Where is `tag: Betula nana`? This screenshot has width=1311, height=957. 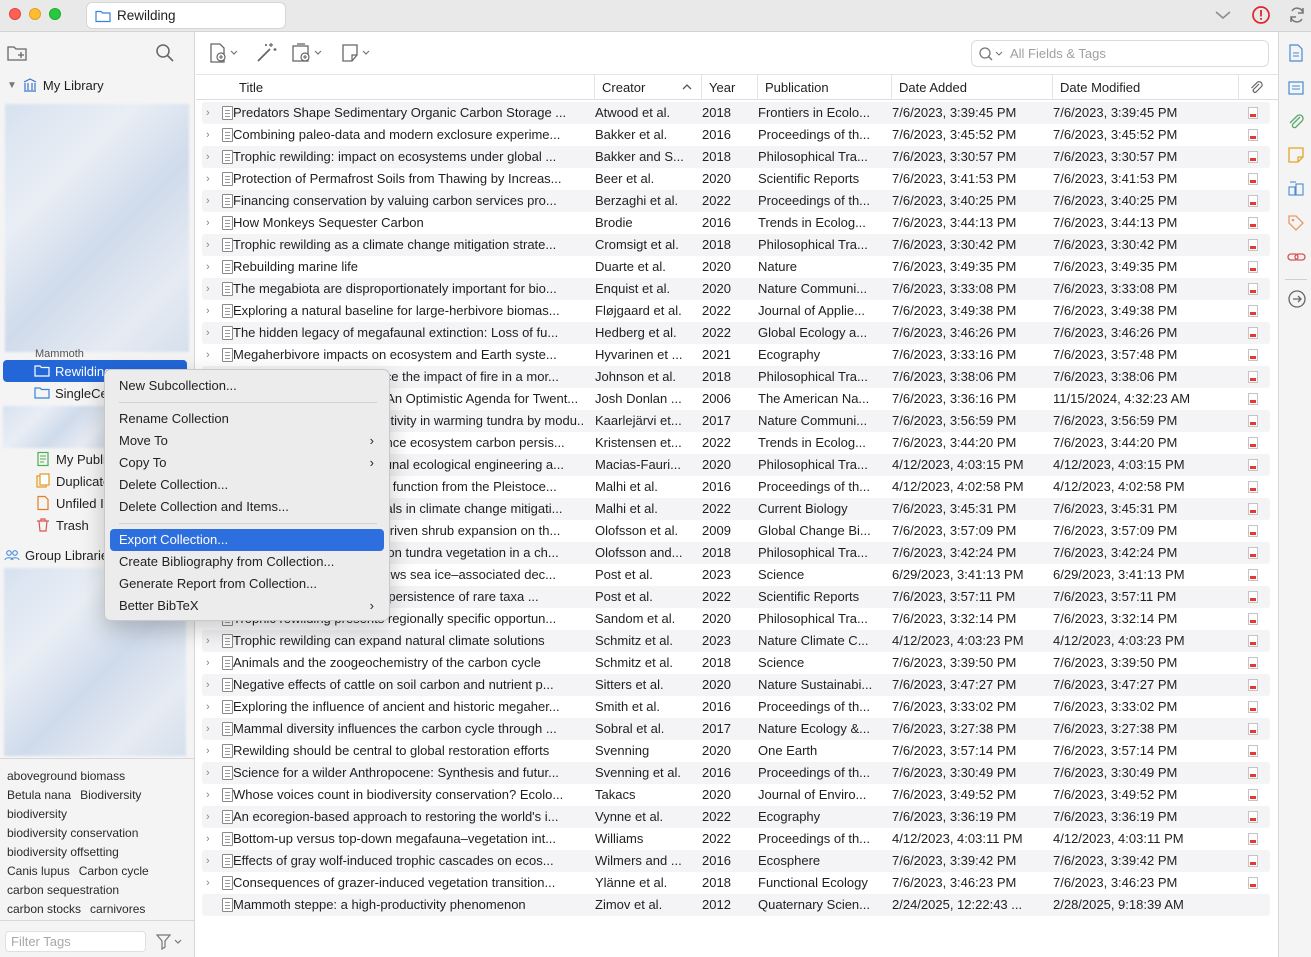
tag: Betula nana is located at coordinates (39, 795).